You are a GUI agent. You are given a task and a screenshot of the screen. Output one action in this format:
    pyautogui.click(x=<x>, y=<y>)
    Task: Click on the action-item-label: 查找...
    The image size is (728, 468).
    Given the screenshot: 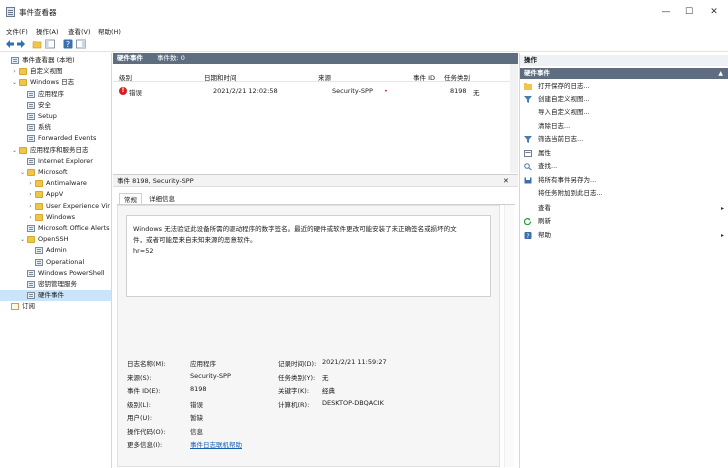 What is the action you would take?
    pyautogui.click(x=548, y=166)
    